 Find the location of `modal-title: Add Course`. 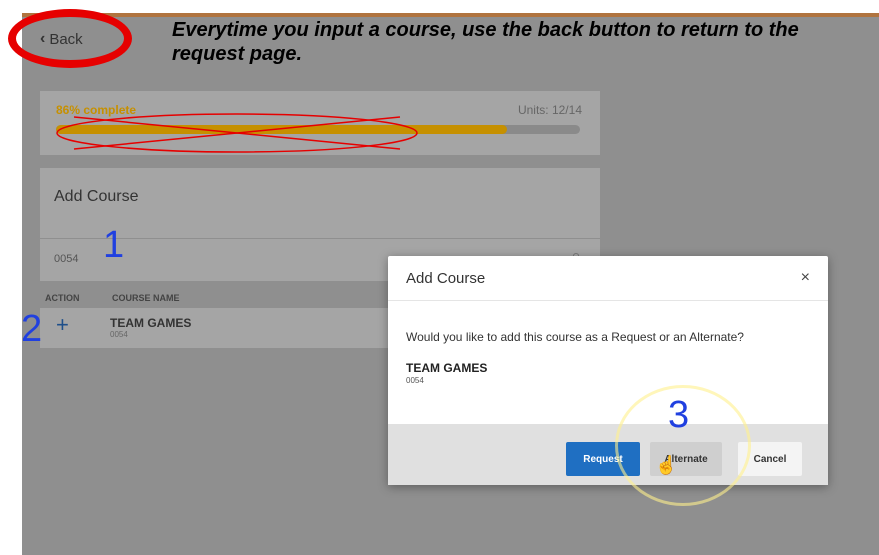

modal-title: Add Course is located at coordinates (446, 278).